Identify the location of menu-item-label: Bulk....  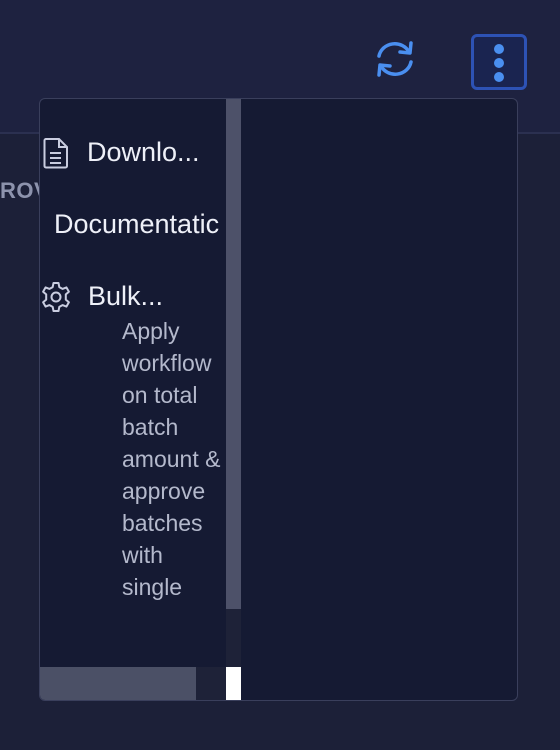
(126, 296).